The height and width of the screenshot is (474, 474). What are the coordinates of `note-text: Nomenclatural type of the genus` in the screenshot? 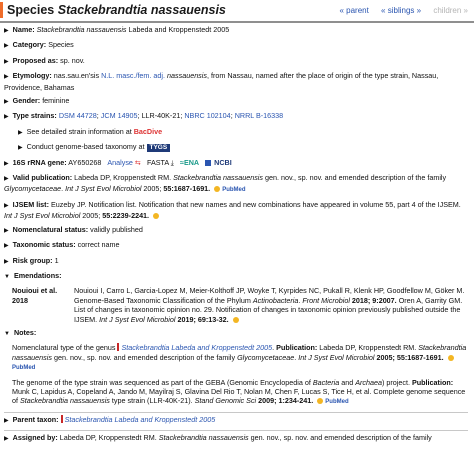 It's located at (64, 348).